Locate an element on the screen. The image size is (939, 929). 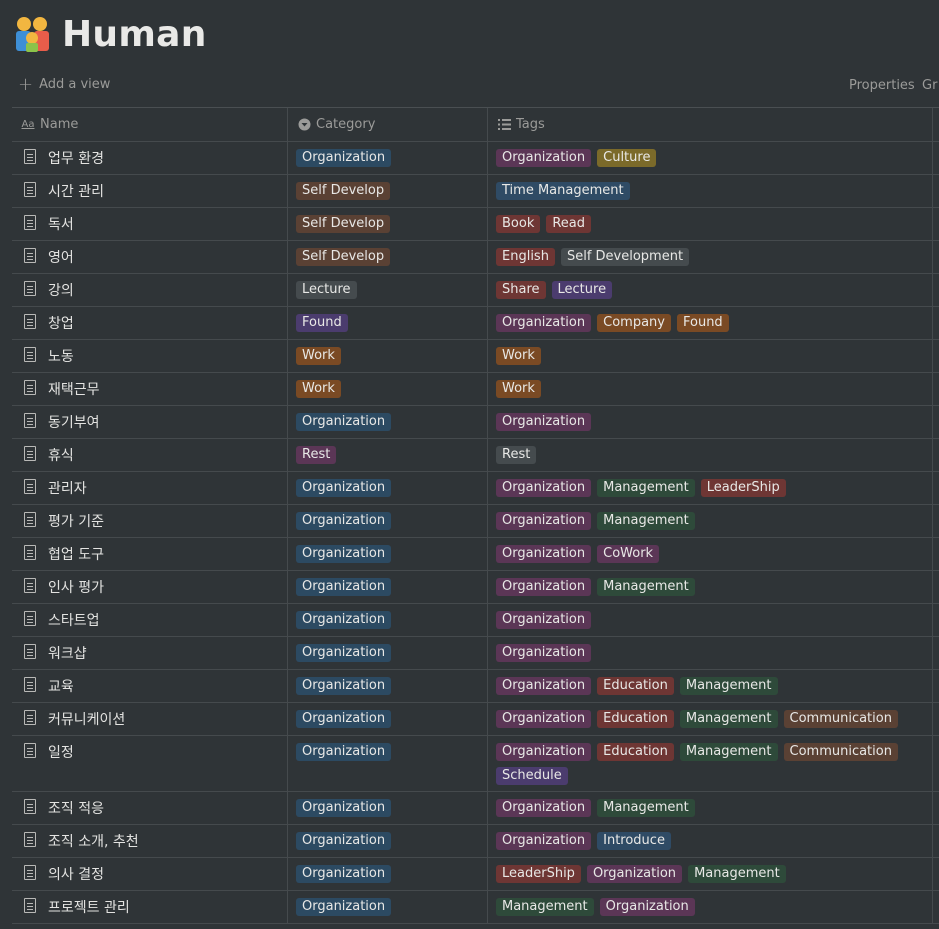
name-cell: 의사 결정 is located at coordinates (150, 874).